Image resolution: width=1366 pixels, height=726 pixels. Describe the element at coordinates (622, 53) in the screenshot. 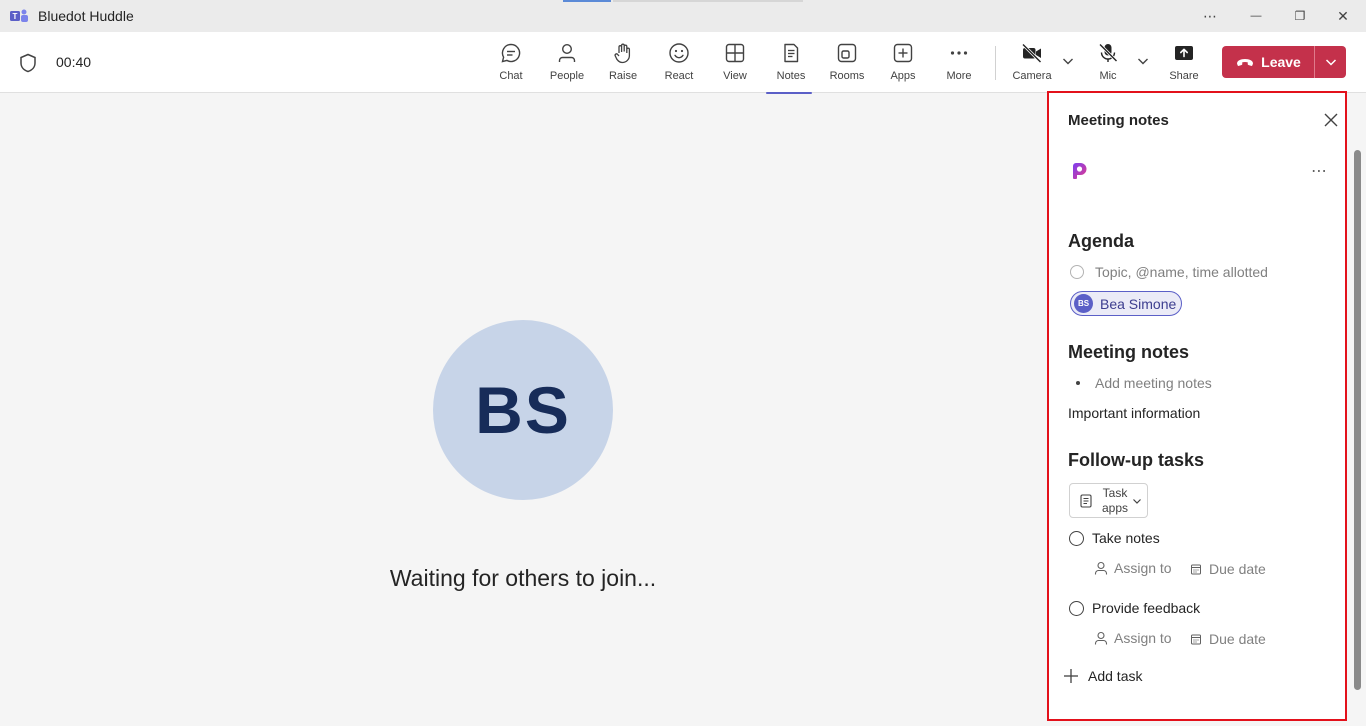

I see `raise-hand-icon` at that location.